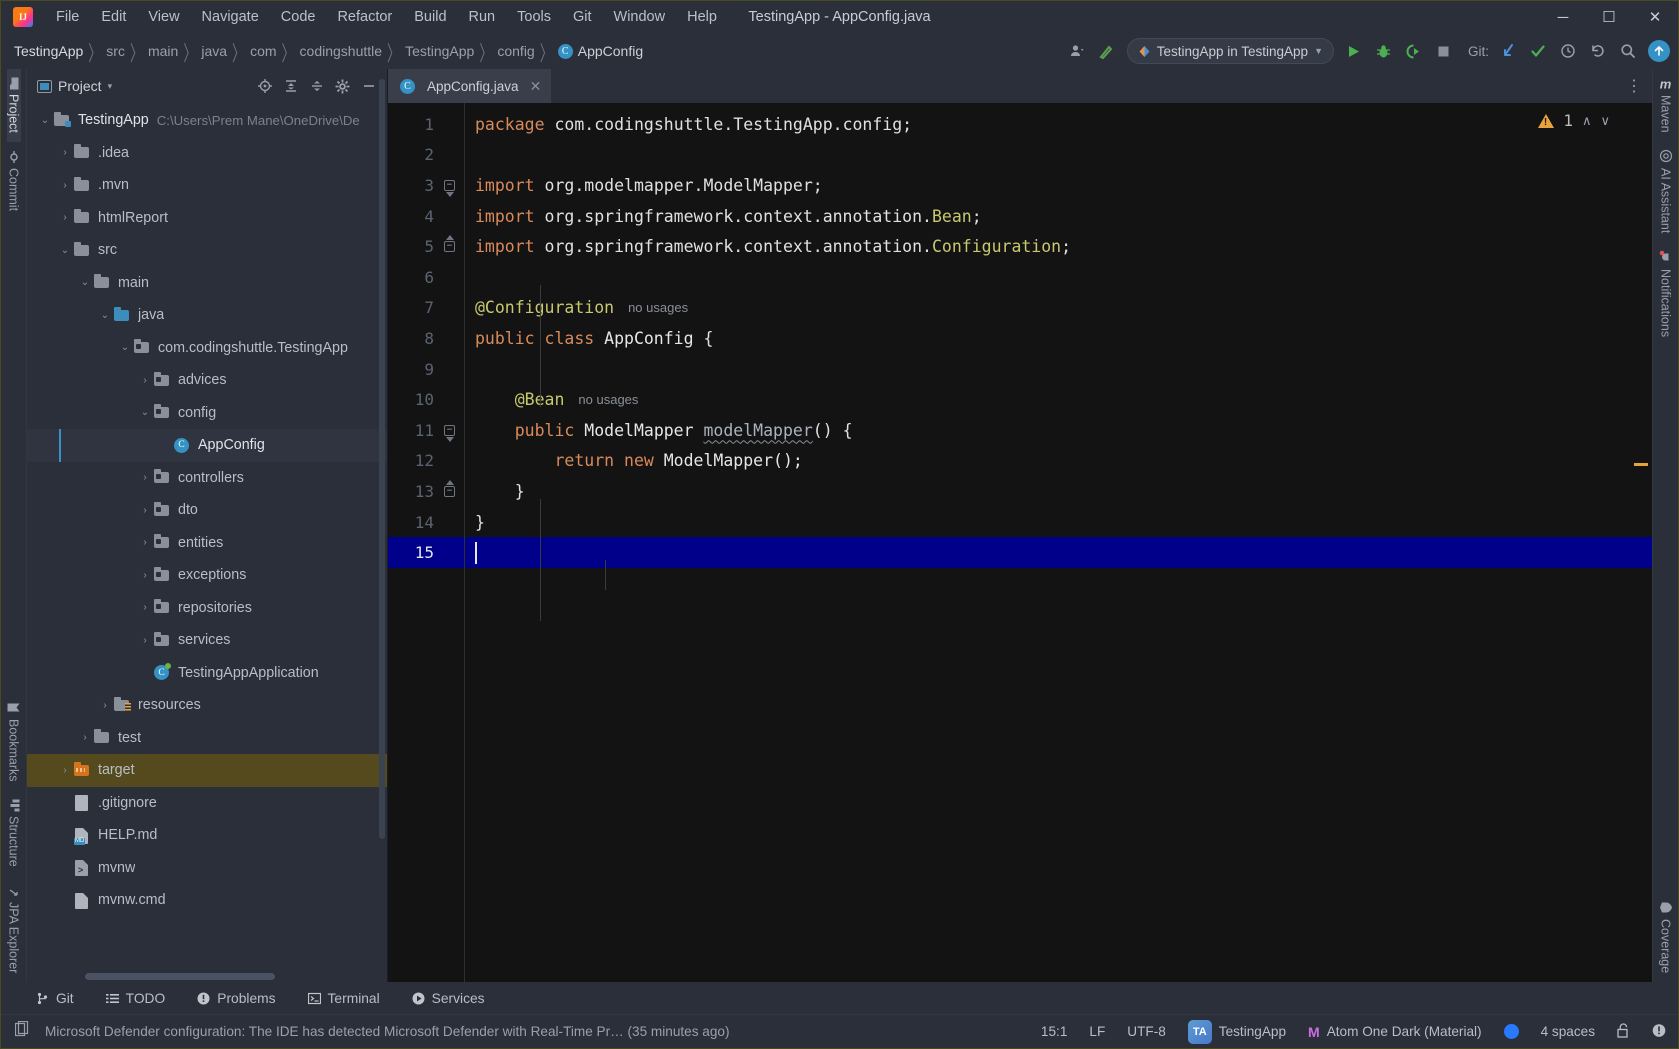  I want to click on tree-node-controllers: › controllers, so click(207, 478).